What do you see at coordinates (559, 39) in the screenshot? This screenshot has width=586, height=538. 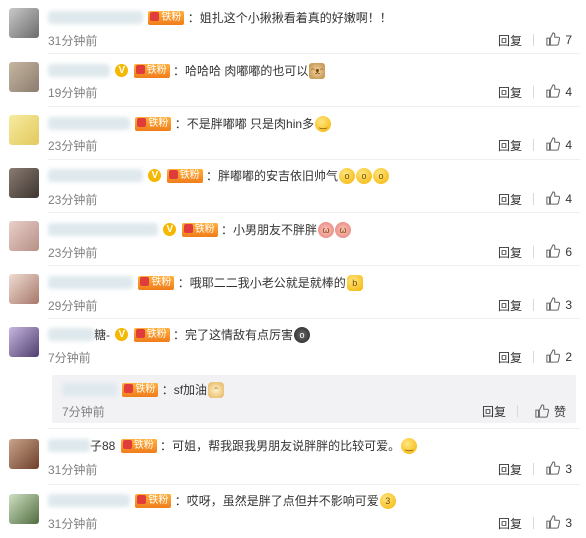 I see `like-button: 7` at bounding box center [559, 39].